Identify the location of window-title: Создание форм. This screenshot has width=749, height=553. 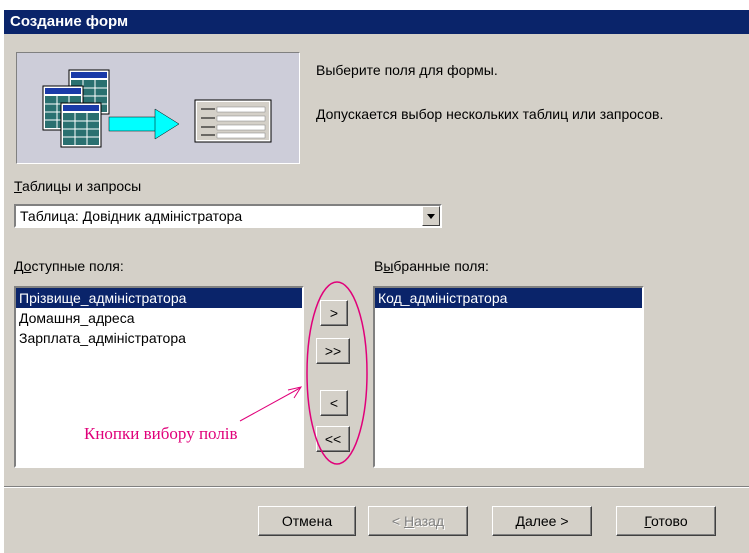
(69, 21).